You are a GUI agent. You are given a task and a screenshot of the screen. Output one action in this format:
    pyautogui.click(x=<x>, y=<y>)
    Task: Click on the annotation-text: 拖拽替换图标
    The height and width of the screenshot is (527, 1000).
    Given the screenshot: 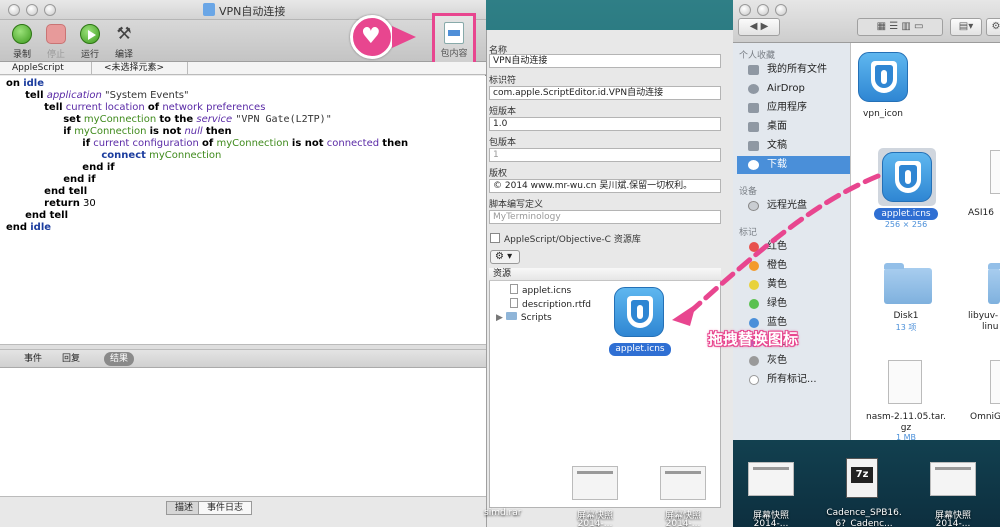 What is the action you would take?
    pyautogui.click(x=753, y=339)
    